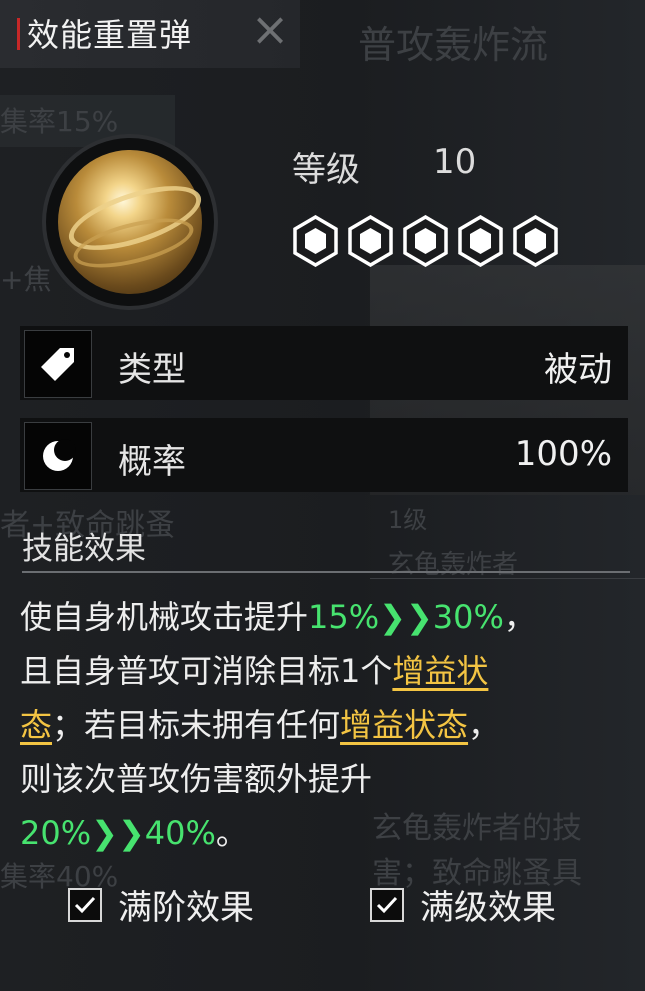  Describe the element at coordinates (563, 454) in the screenshot. I see `probability-value: 100%` at that location.